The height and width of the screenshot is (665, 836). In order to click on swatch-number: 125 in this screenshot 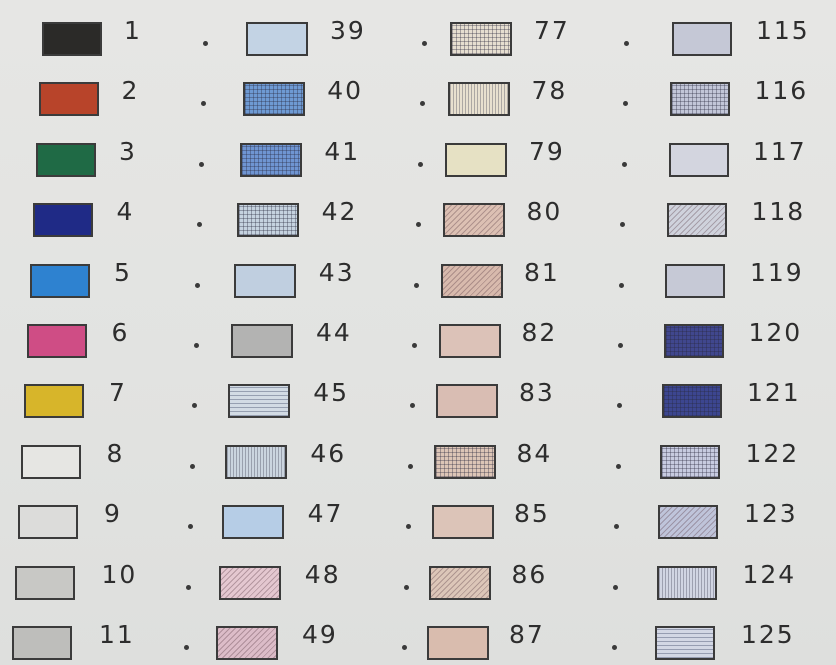, I will do `click(768, 634)`.